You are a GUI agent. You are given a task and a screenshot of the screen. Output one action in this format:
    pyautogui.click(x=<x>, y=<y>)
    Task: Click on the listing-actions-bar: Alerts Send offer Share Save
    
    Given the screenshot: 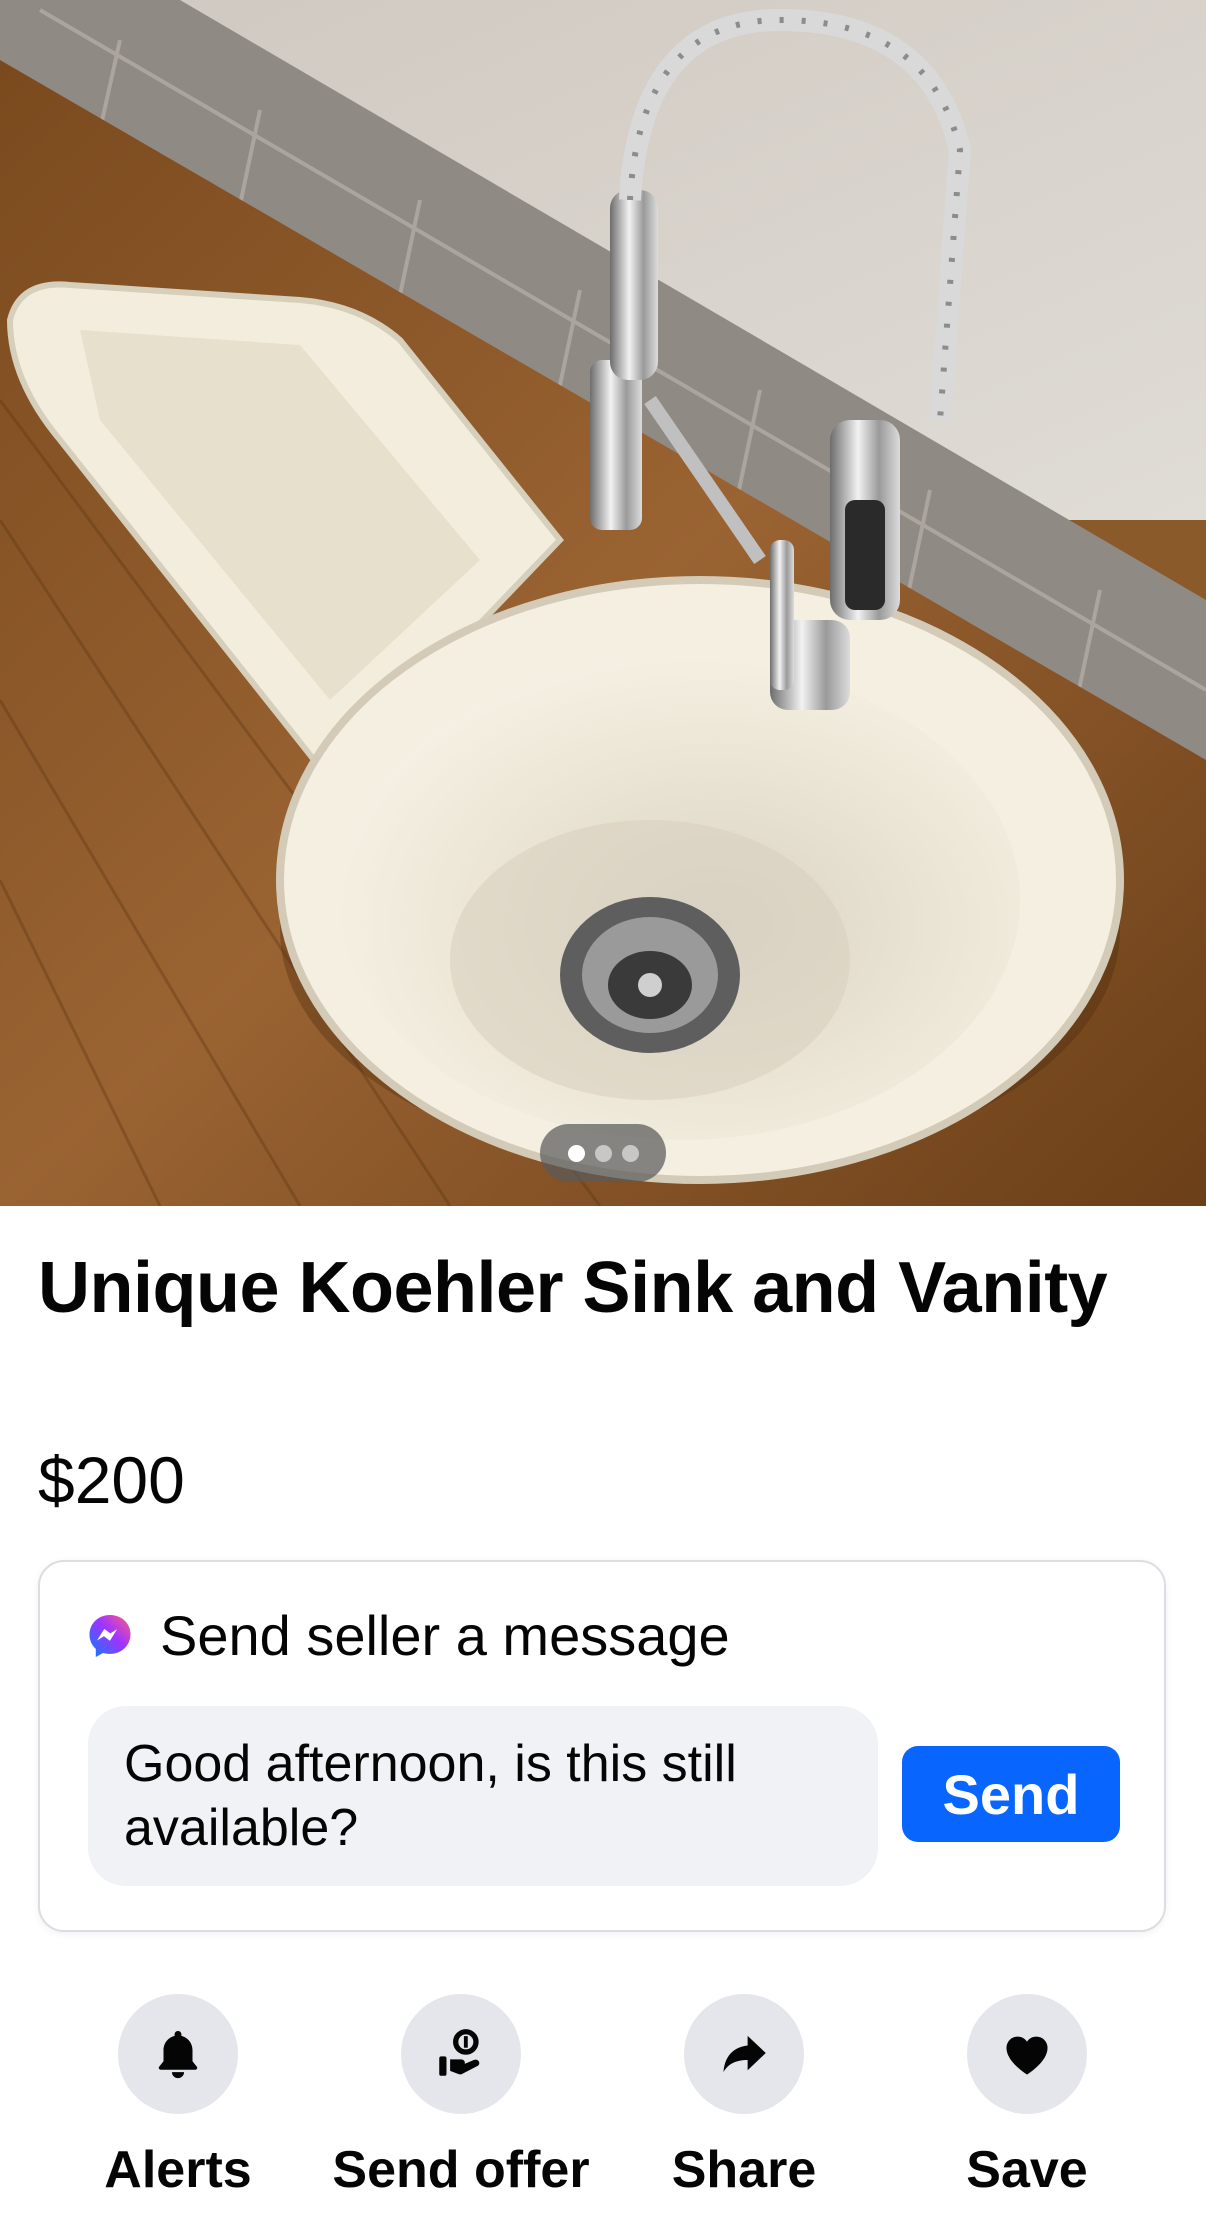 What is the action you would take?
    pyautogui.click(x=603, y=2096)
    